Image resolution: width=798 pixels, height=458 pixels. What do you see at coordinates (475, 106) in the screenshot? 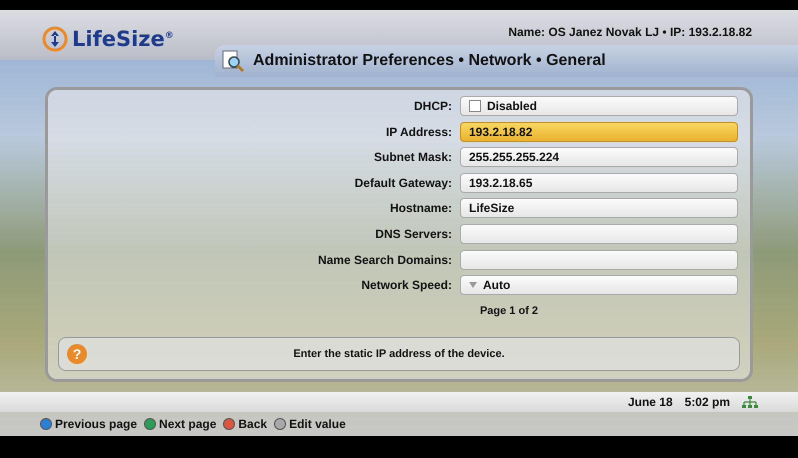
I see `checkbox` at bounding box center [475, 106].